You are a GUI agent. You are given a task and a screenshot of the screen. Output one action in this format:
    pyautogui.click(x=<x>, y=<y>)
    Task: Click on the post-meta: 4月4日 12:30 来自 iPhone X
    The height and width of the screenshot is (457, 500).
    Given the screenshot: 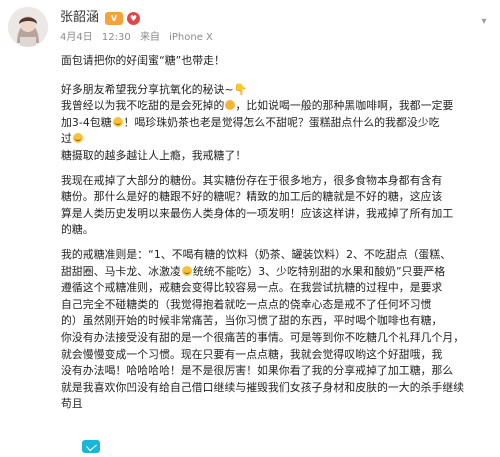 What is the action you would take?
    pyautogui.click(x=139, y=38)
    